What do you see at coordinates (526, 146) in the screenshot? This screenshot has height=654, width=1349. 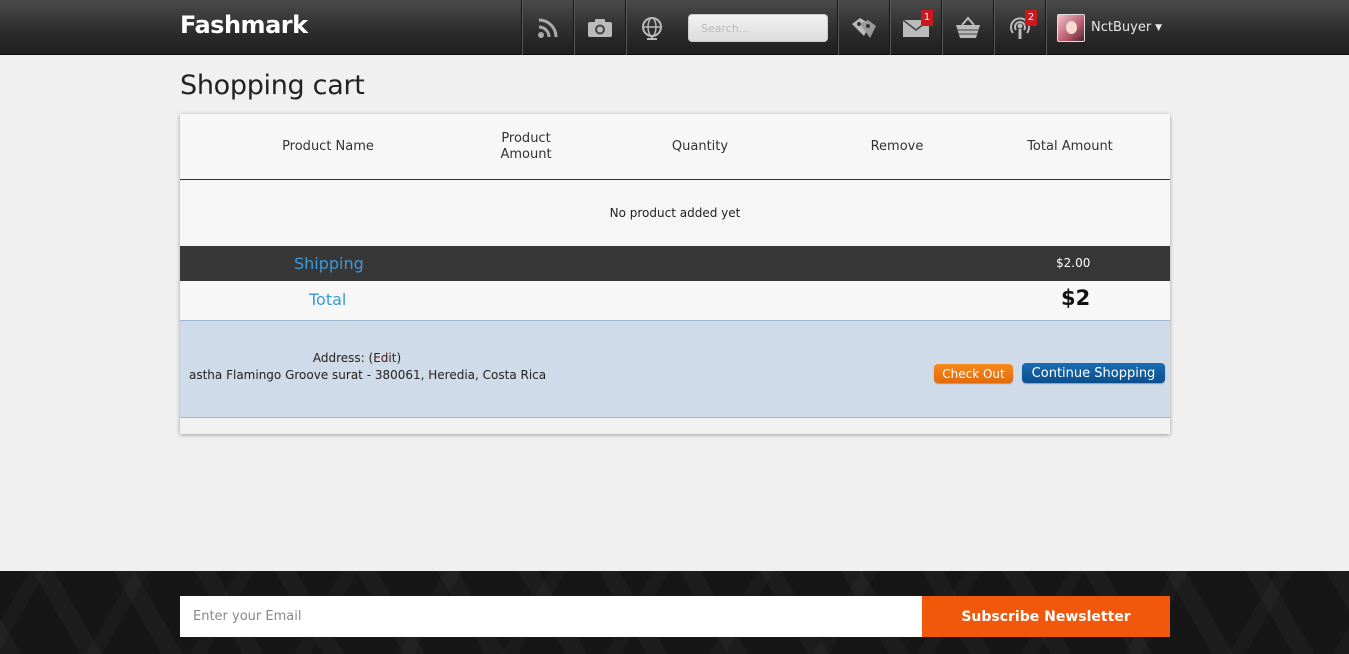 I see `column-product-amount: Product Amount` at bounding box center [526, 146].